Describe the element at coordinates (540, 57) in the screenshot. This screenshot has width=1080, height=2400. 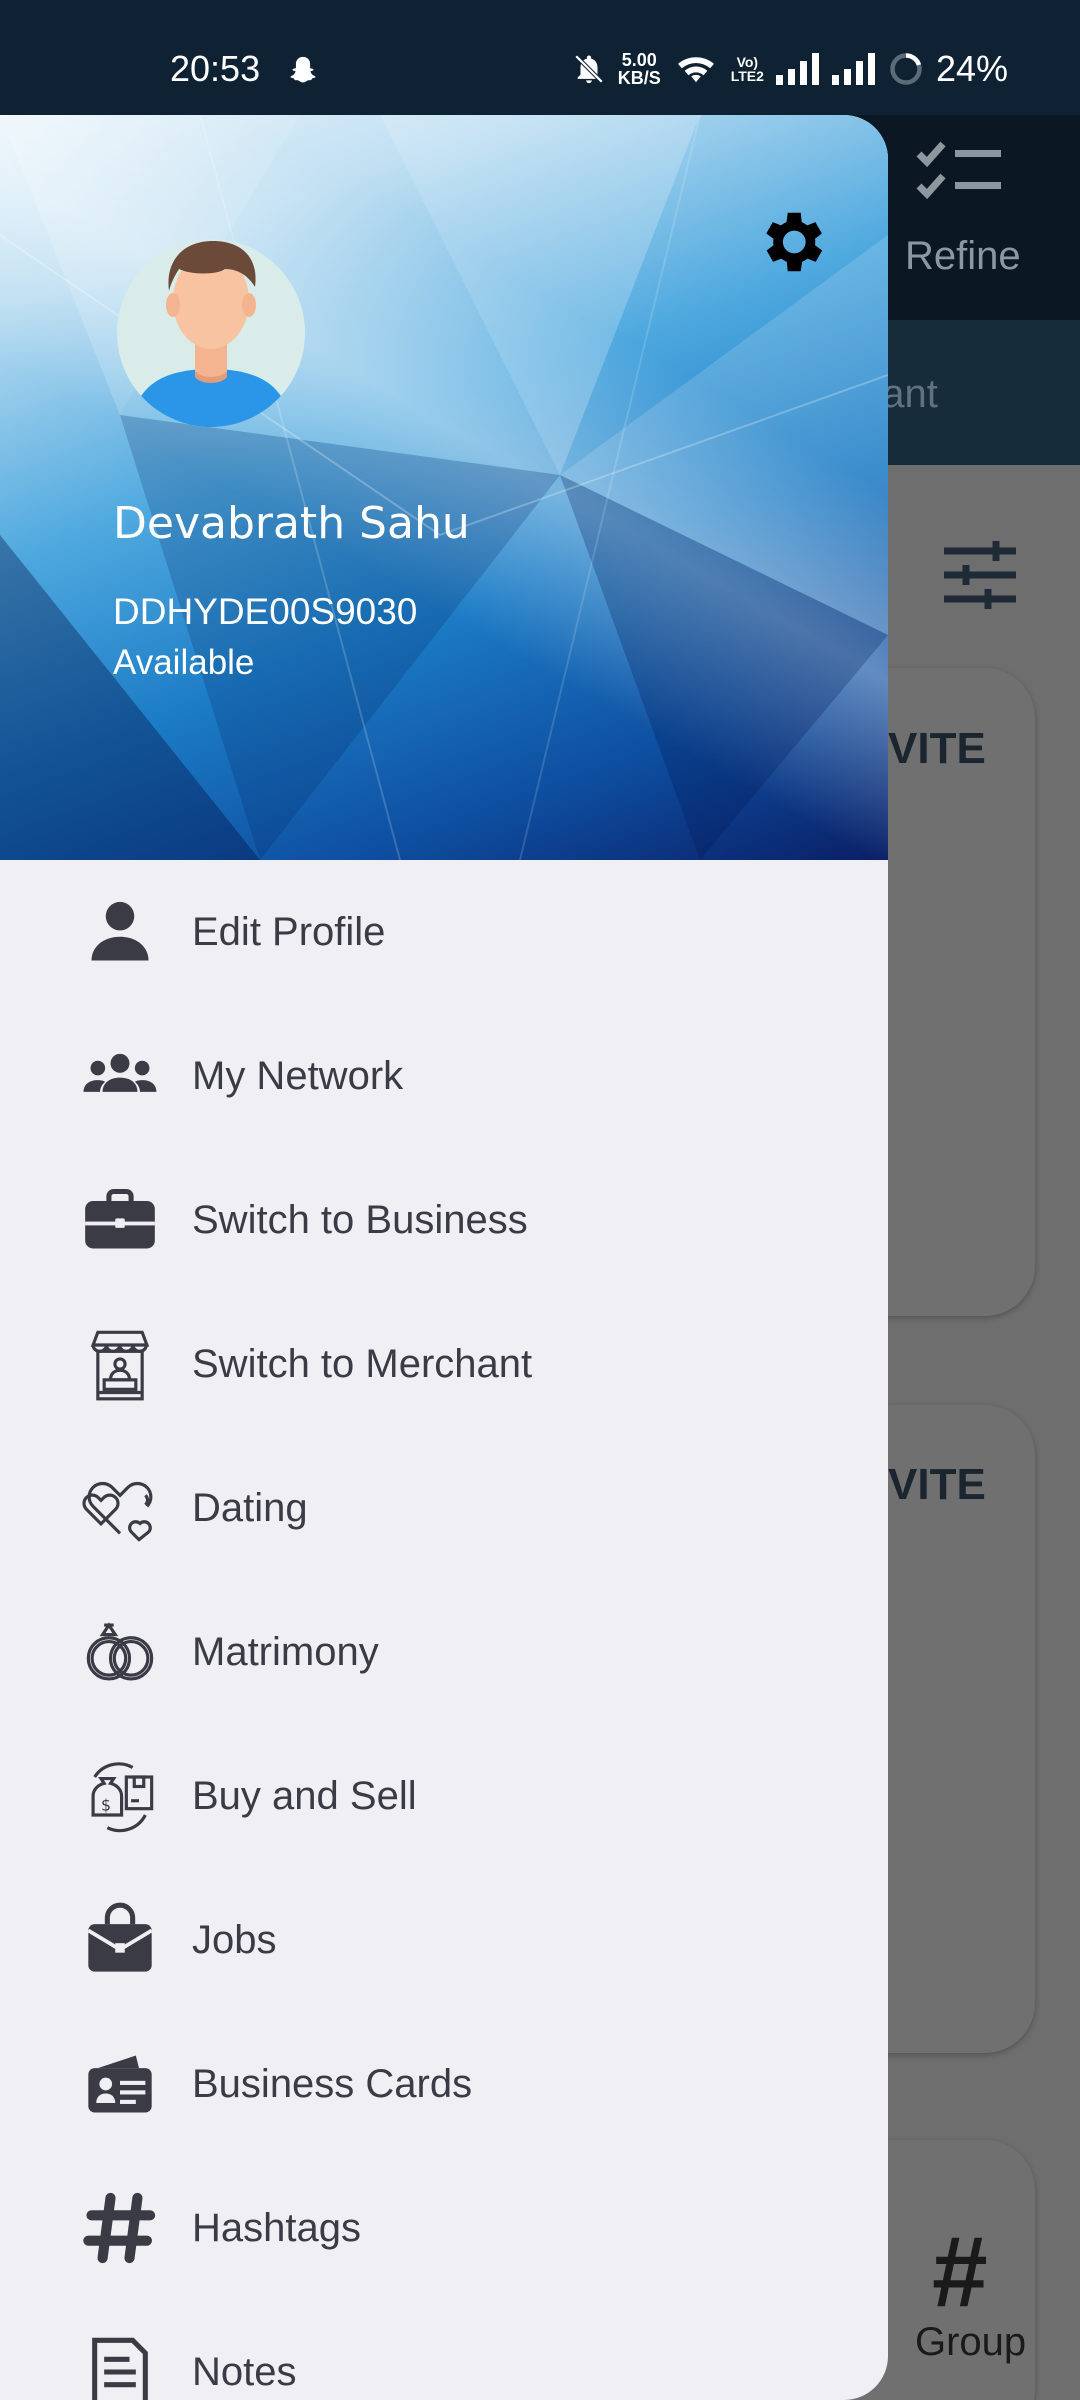
I see `status-bar: 20:53 5.00 KB/S Vo) LTE2 24%` at that location.